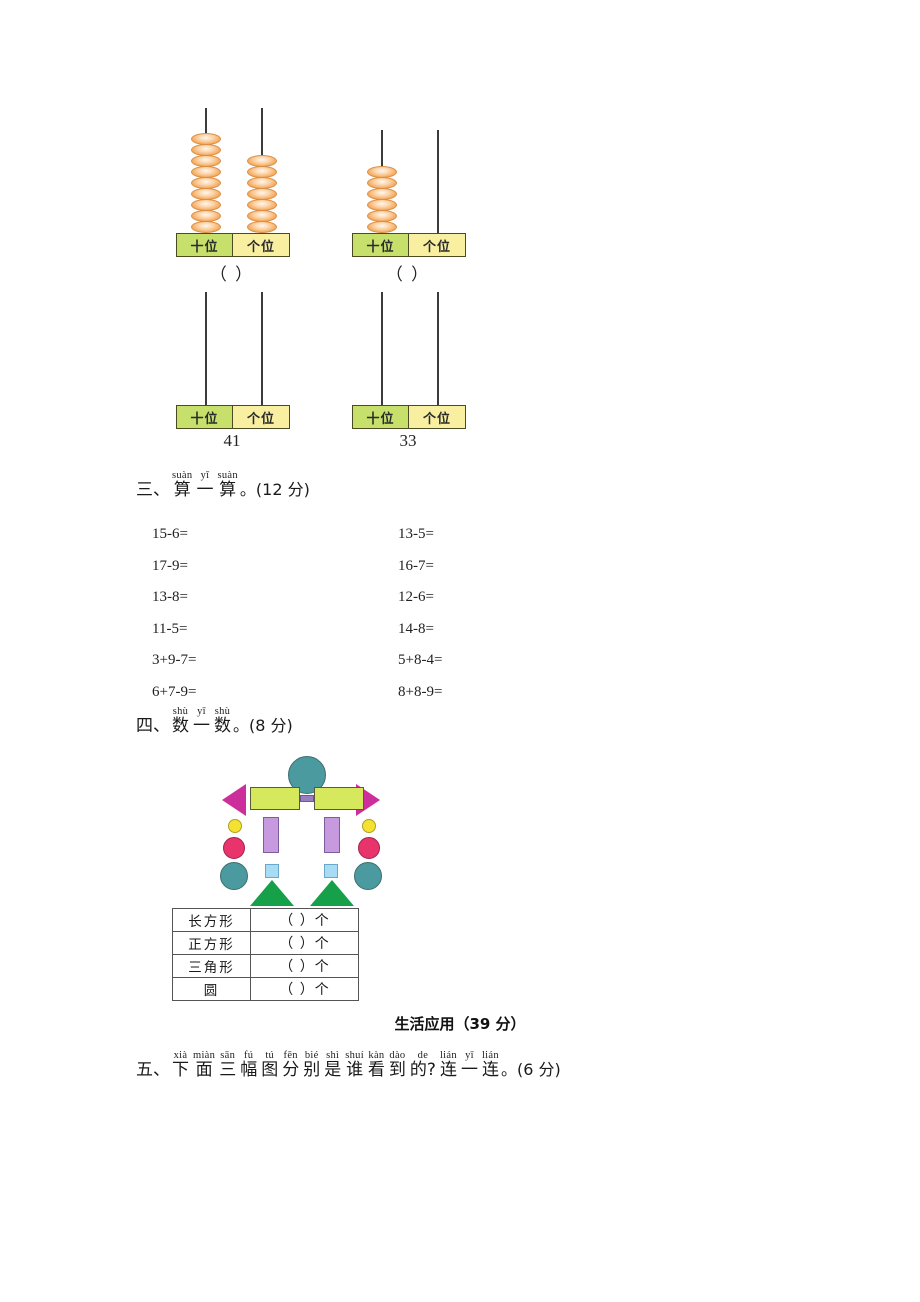 The width and height of the screenshot is (920, 1302). Describe the element at coordinates (214, 721) in the screenshot. I see `section-four-heading: 四、 shù 数 yī 一 shù 数。(8 分)` at that location.